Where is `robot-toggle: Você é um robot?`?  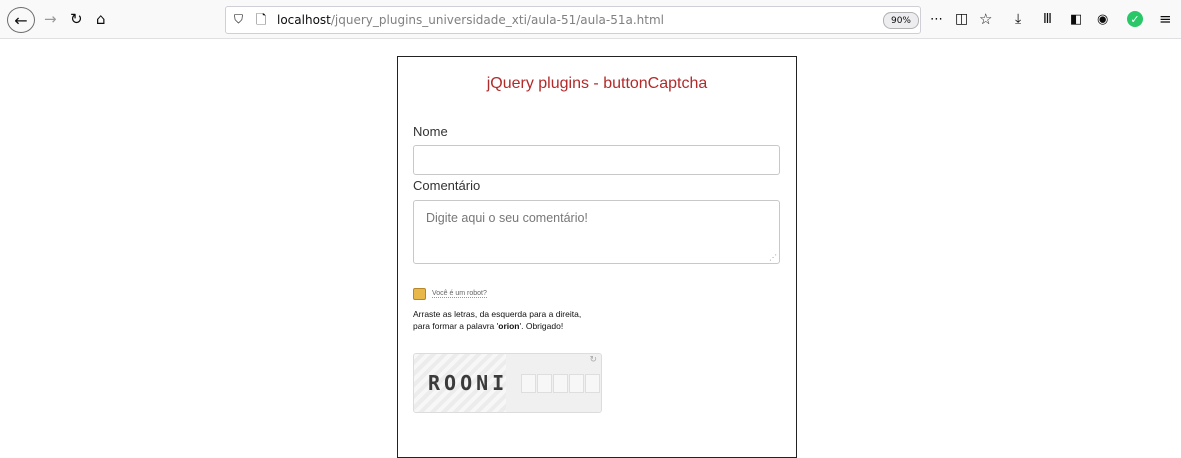
robot-toggle: Você é um robot? is located at coordinates (450, 294).